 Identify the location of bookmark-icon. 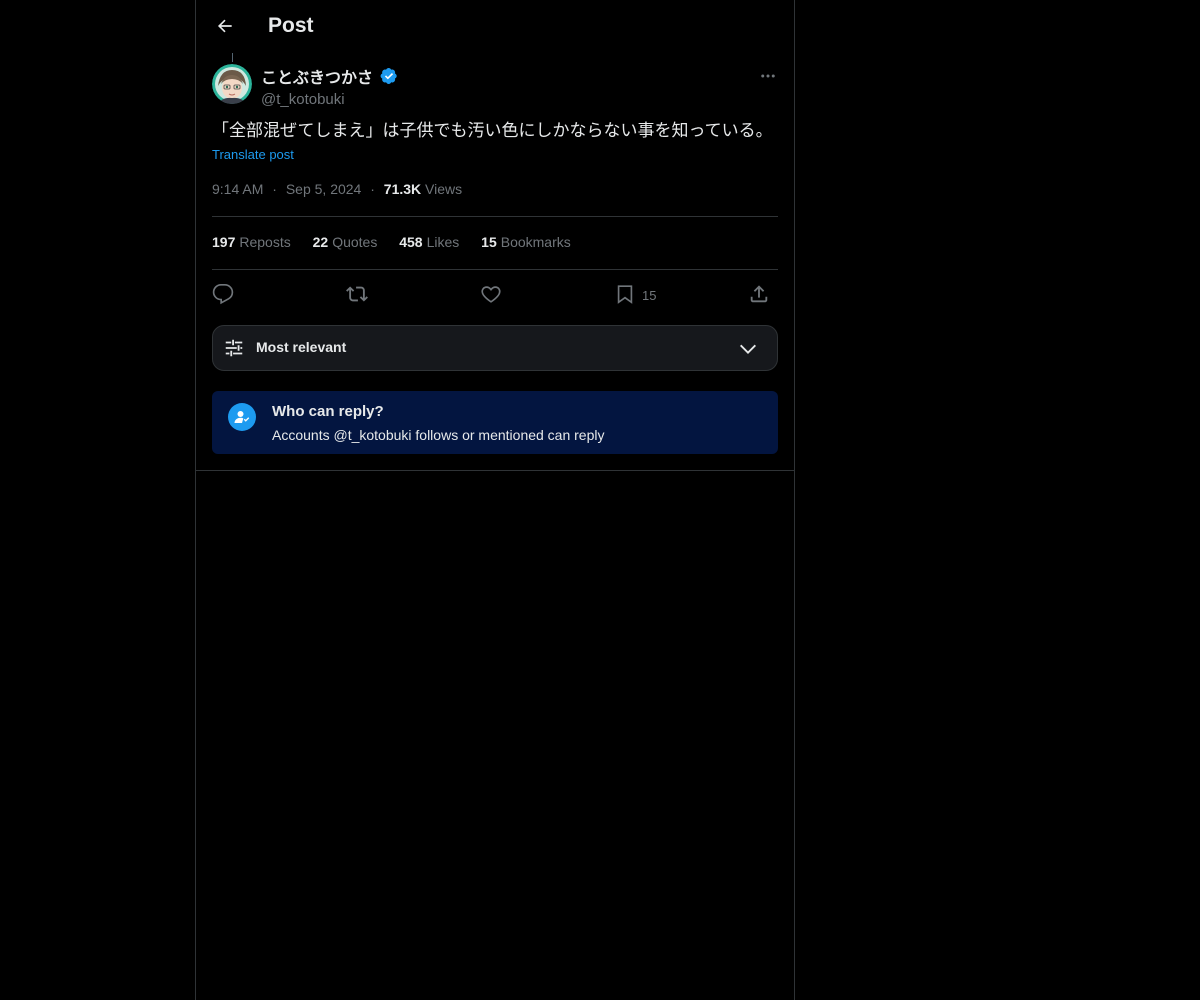
(625, 294).